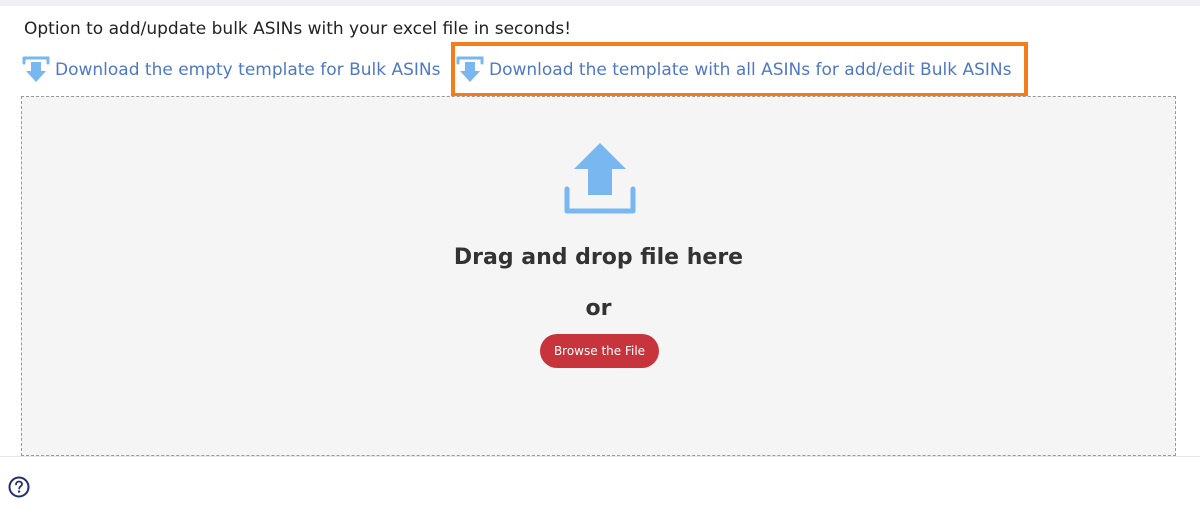  I want to click on top-strip, so click(600, 3).